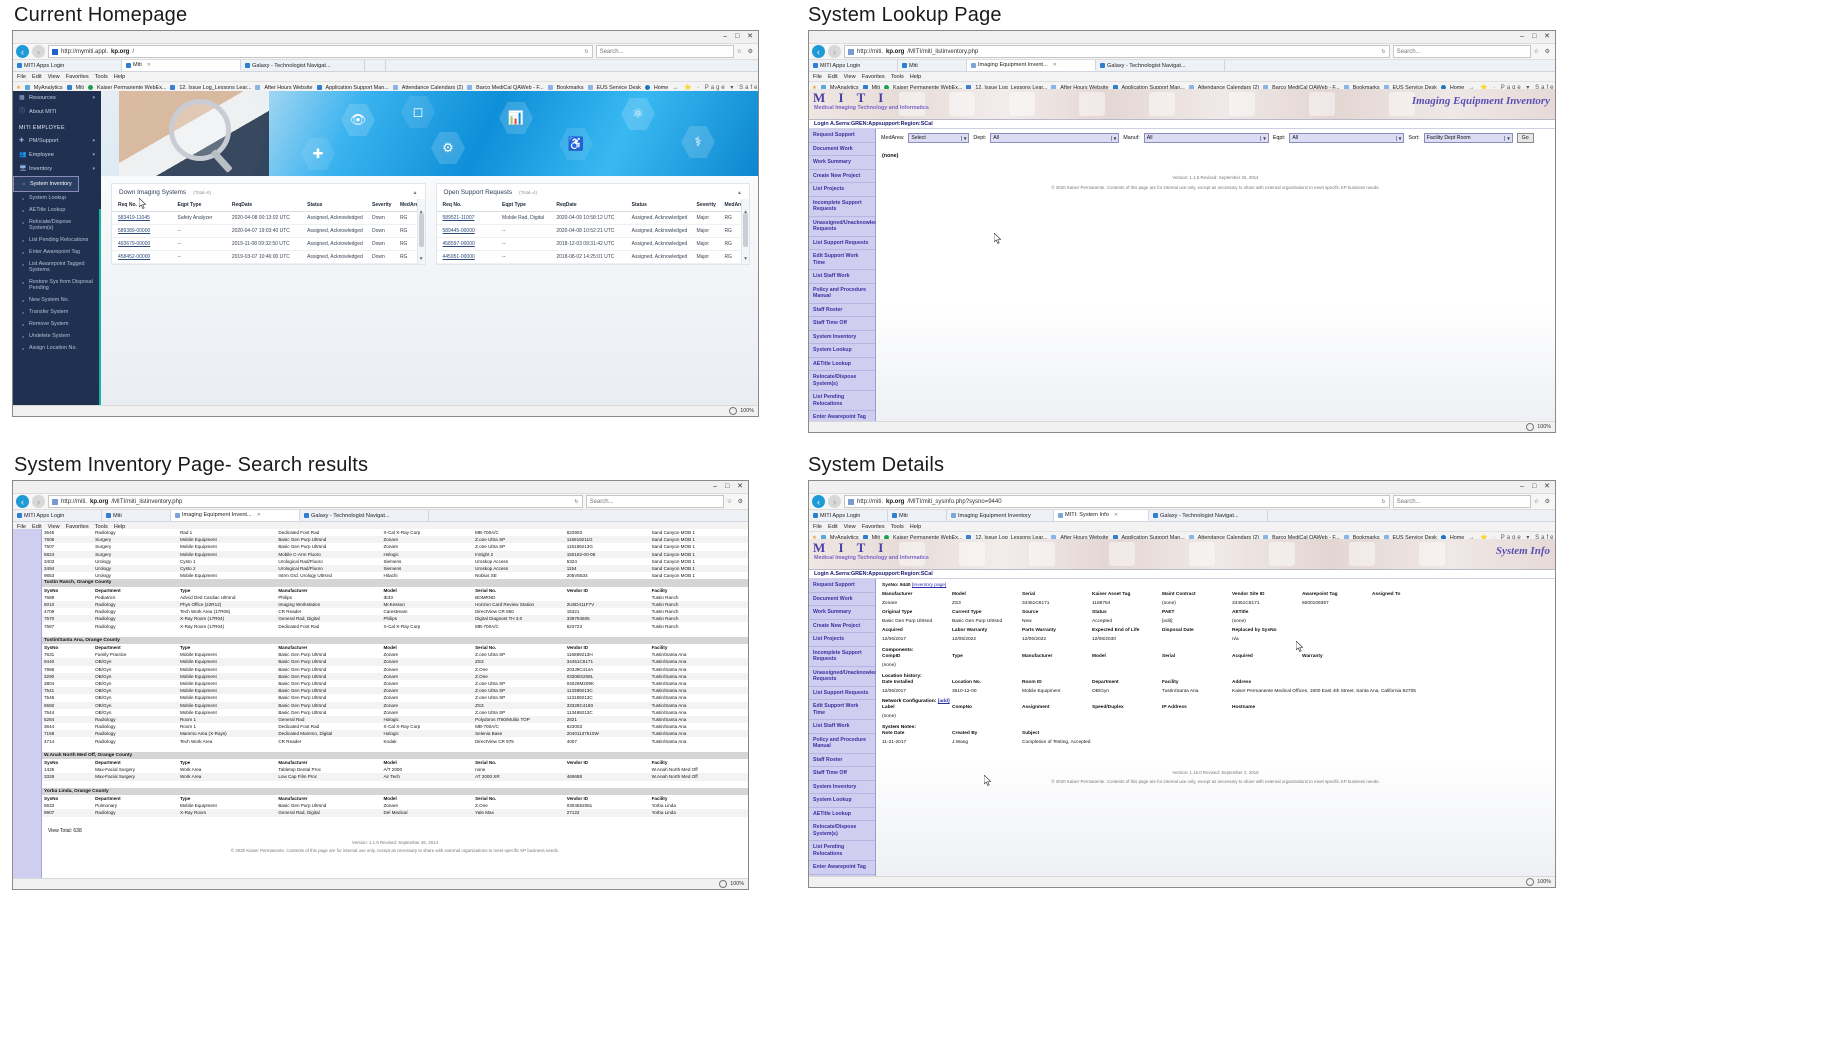  What do you see at coordinates (842, 243) in the screenshot?
I see `nav-list-support-requests: List Support Requests` at bounding box center [842, 243].